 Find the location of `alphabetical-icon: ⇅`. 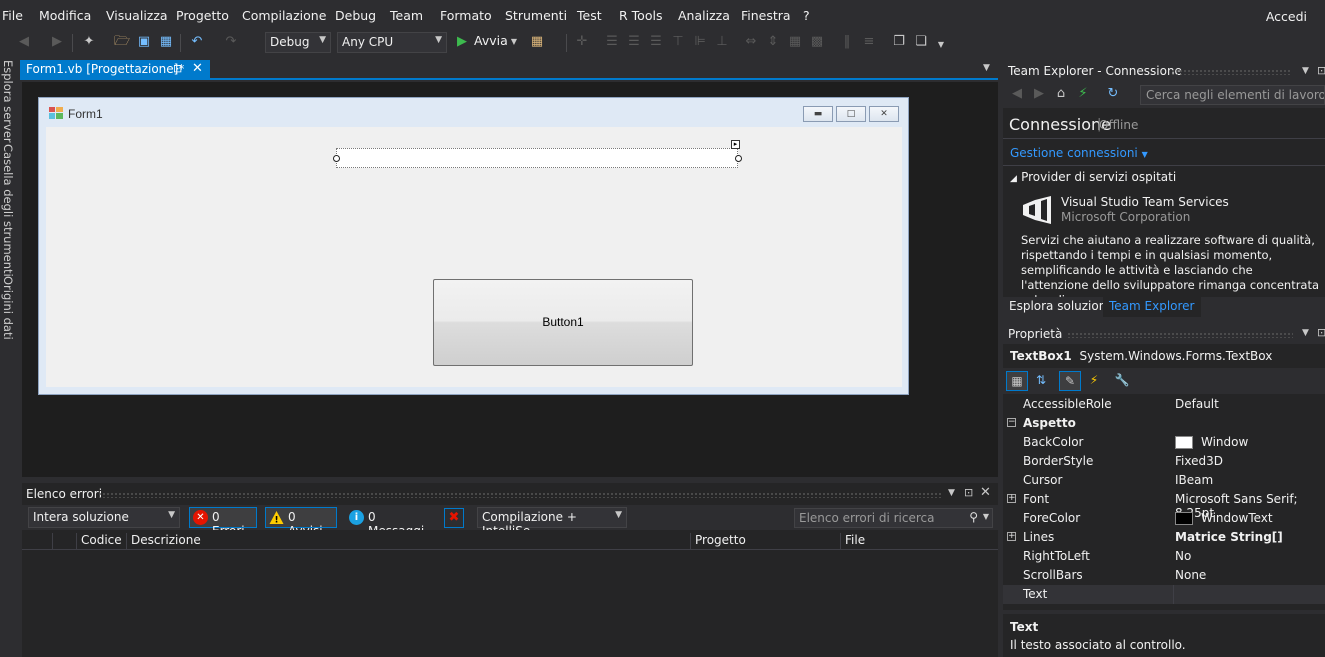

alphabetical-icon: ⇅ is located at coordinates (1041, 381).